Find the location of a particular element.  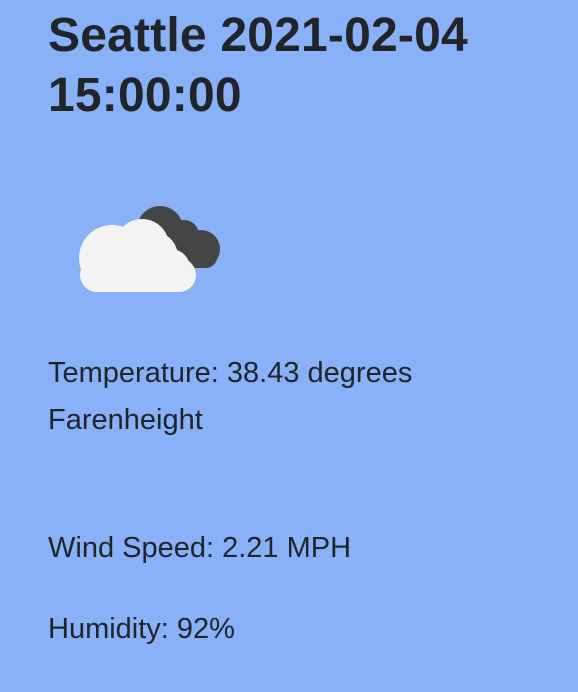

page-title: Seattle 2021-02-04 15:00:00 is located at coordinates (258, 65).